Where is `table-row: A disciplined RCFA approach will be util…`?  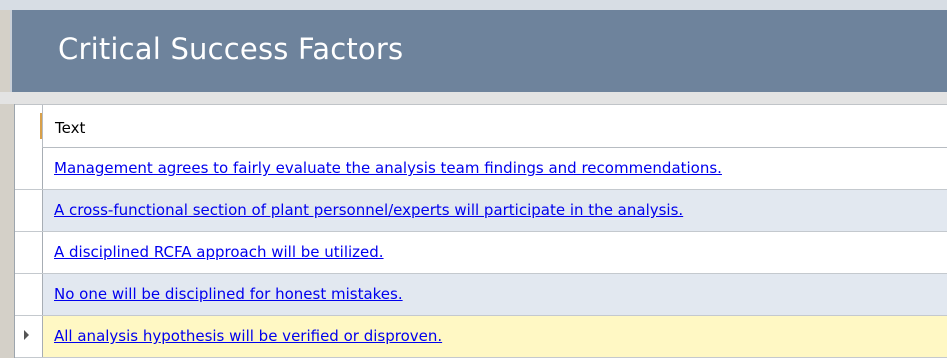 table-row: A disciplined RCFA approach will be util… is located at coordinates (481, 253).